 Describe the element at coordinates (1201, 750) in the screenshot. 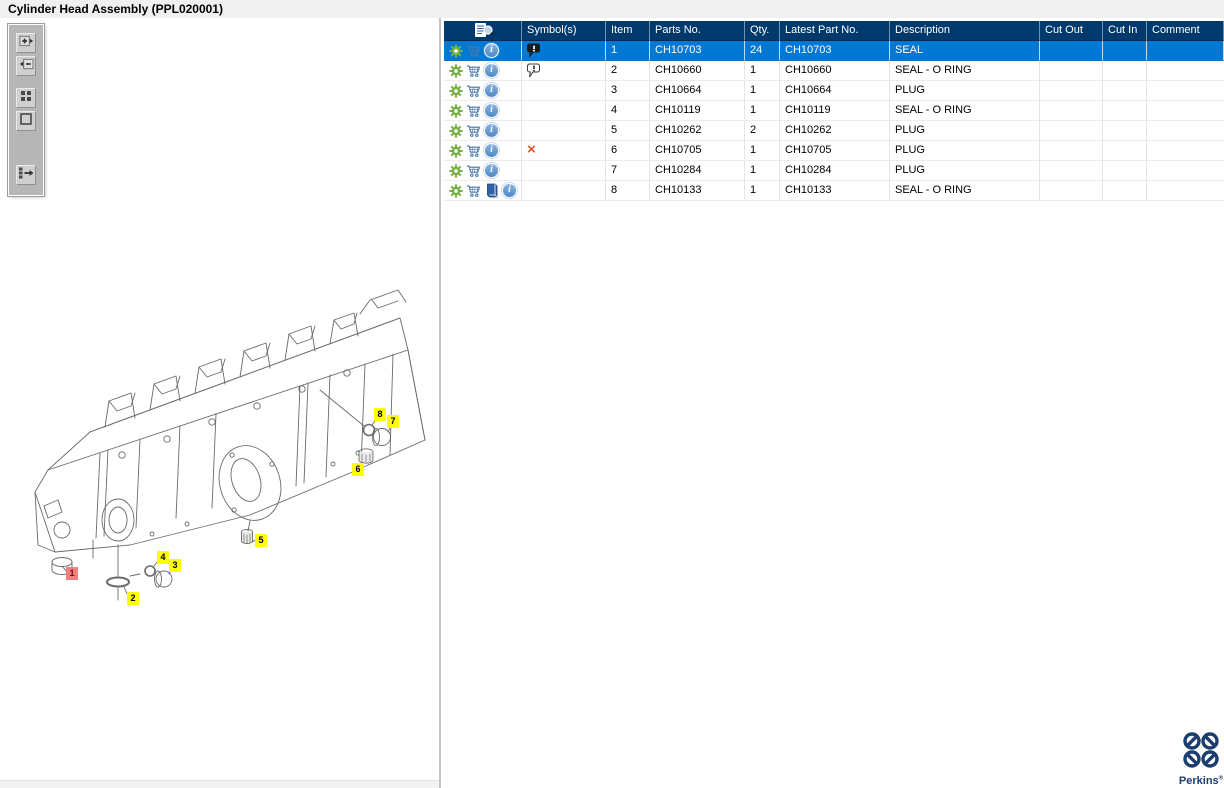

I see `perkins-rings-icon` at that location.